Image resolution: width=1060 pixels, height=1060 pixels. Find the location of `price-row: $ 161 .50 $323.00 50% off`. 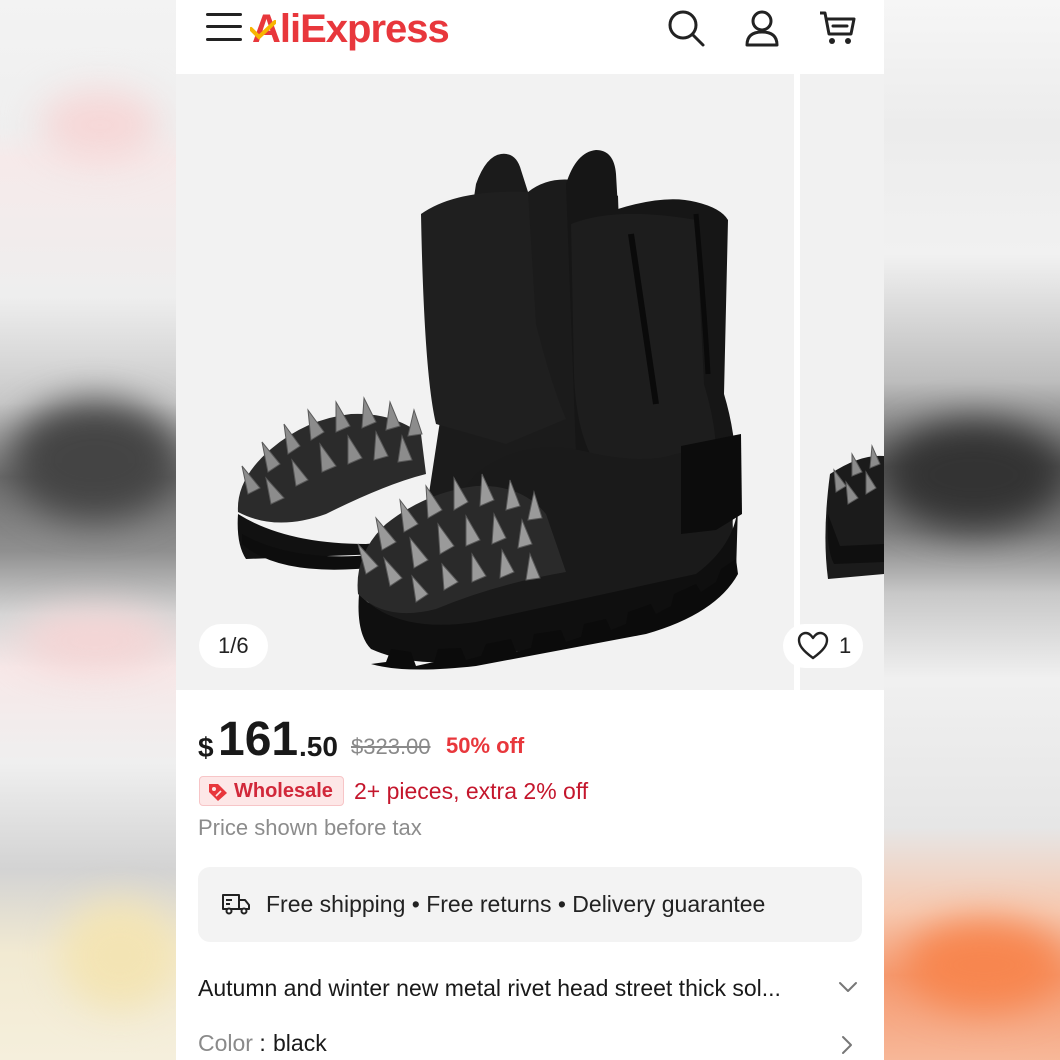

price-row: $ 161 .50 $323.00 50% off is located at coordinates (528, 741).